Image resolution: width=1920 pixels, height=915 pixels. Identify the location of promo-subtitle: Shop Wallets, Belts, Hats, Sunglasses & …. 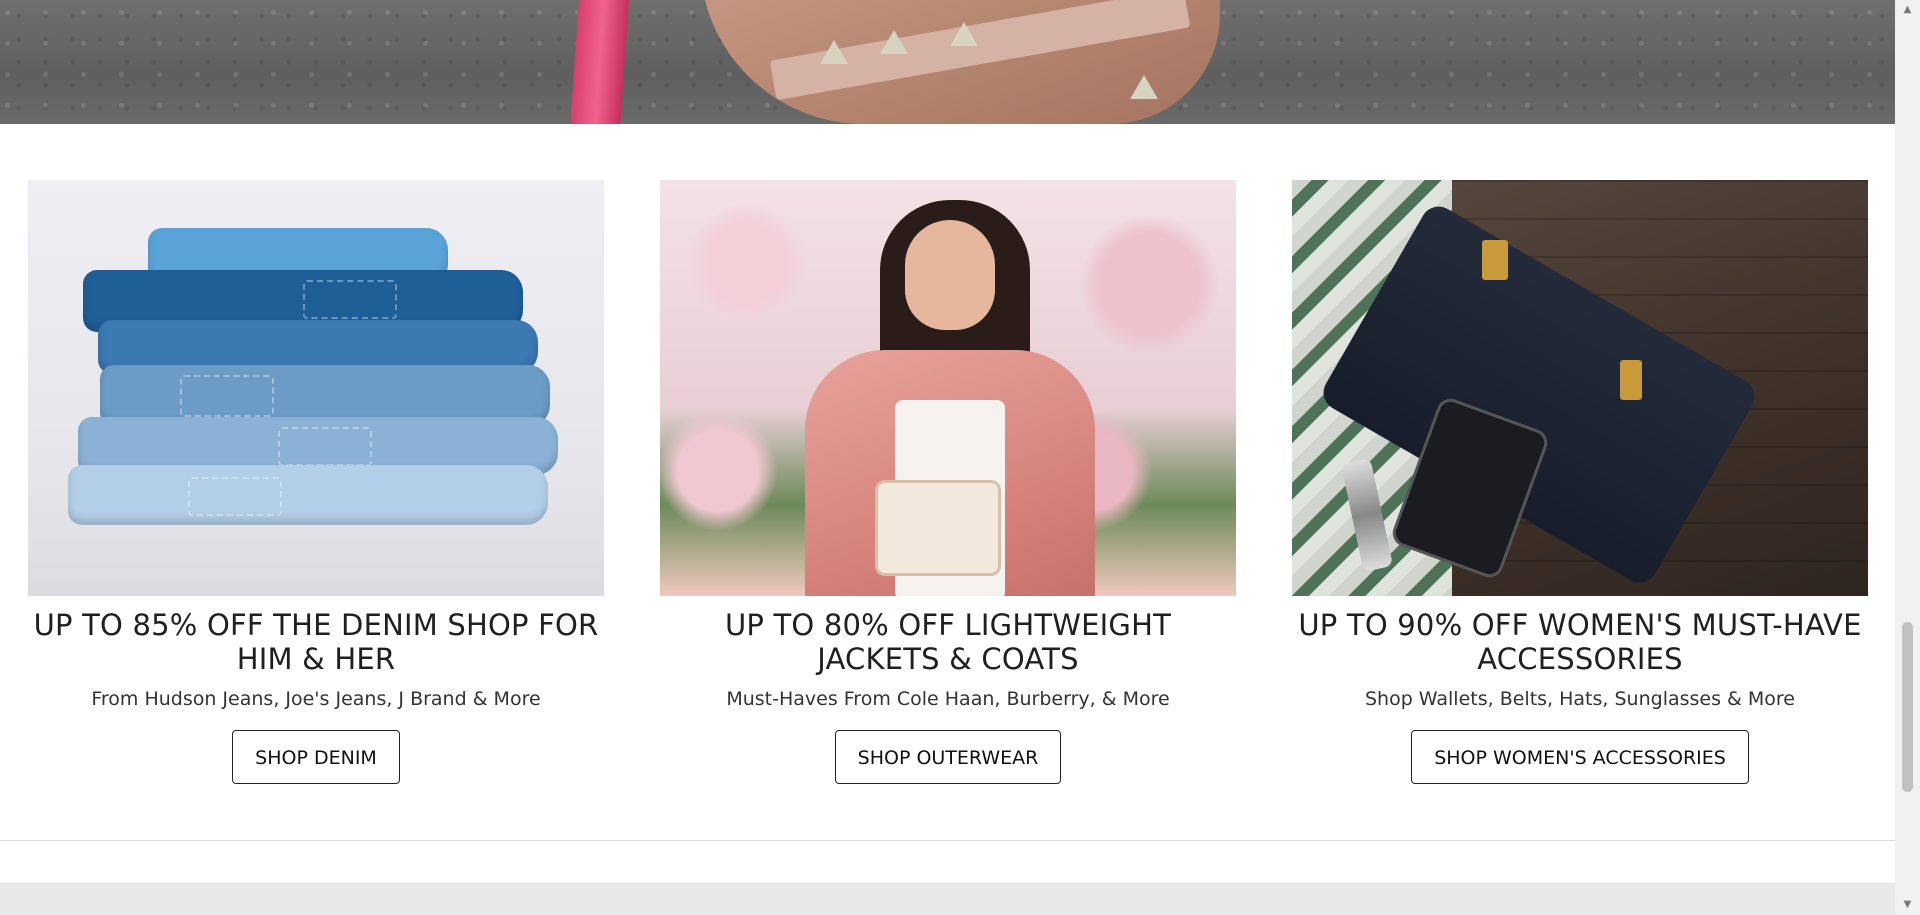
(1579, 699).